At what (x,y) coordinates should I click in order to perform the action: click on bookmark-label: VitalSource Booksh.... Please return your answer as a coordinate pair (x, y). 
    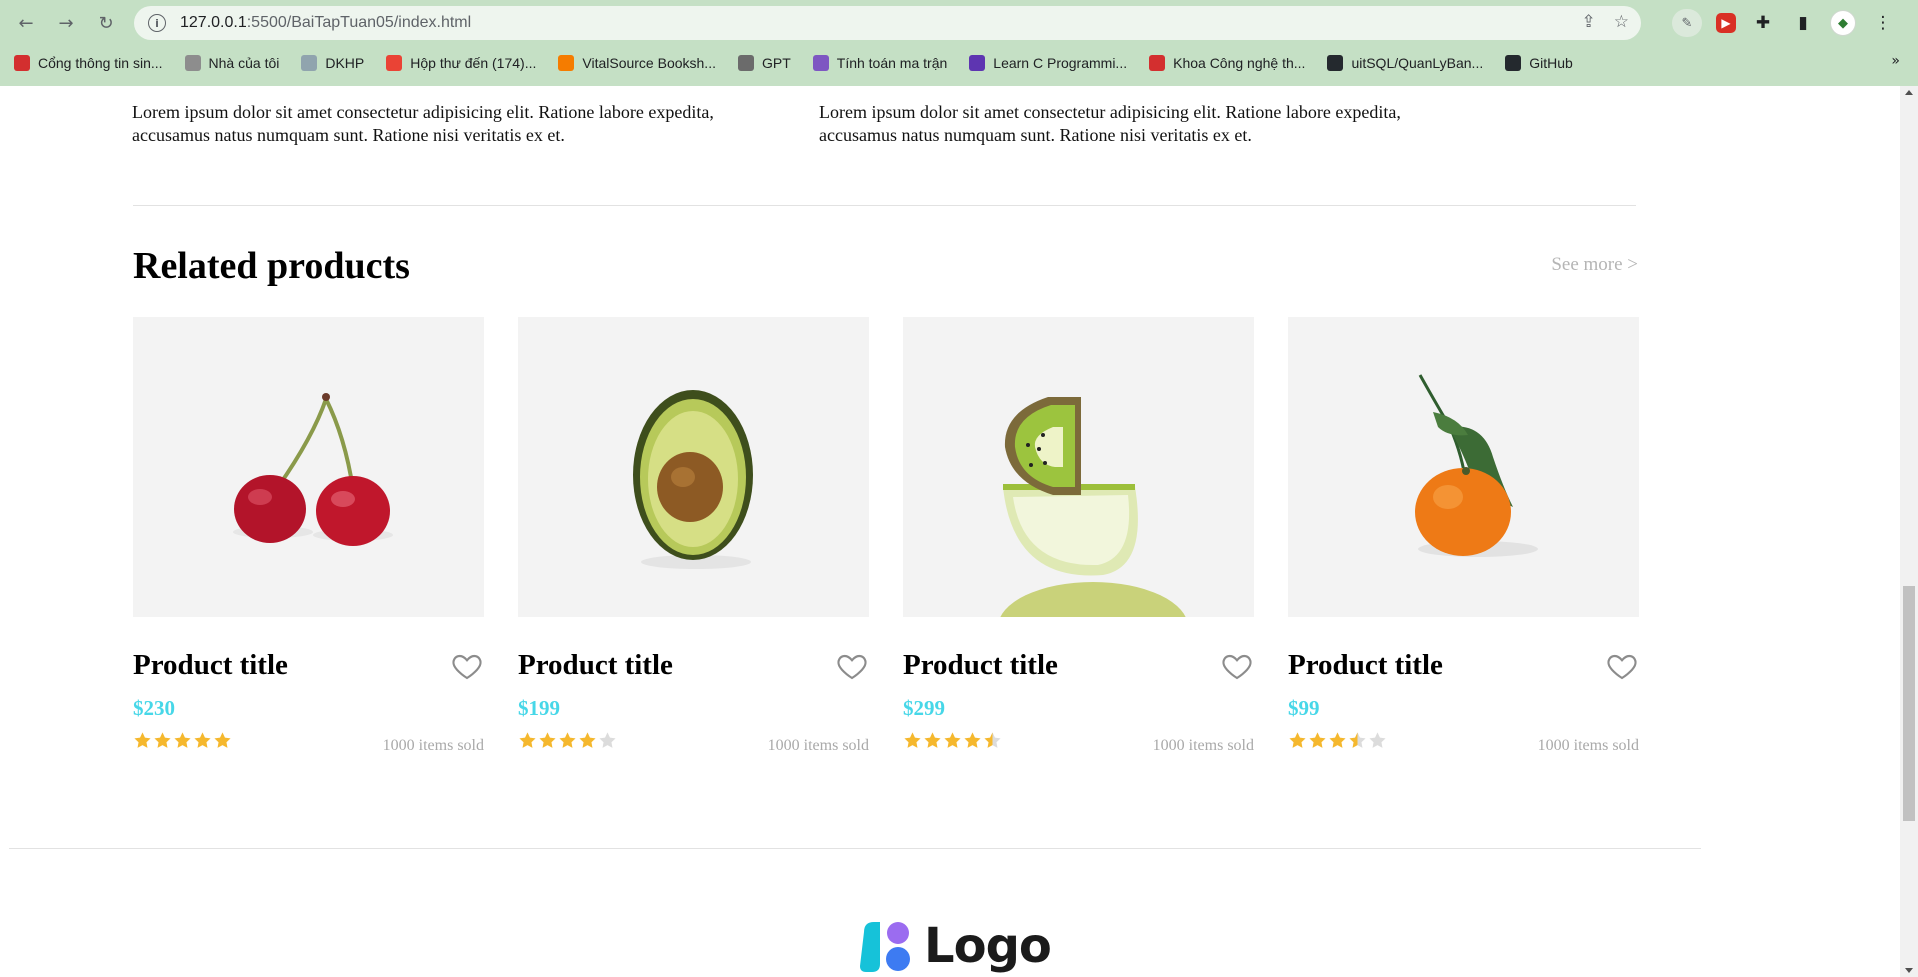
    Looking at the image, I should click on (649, 63).